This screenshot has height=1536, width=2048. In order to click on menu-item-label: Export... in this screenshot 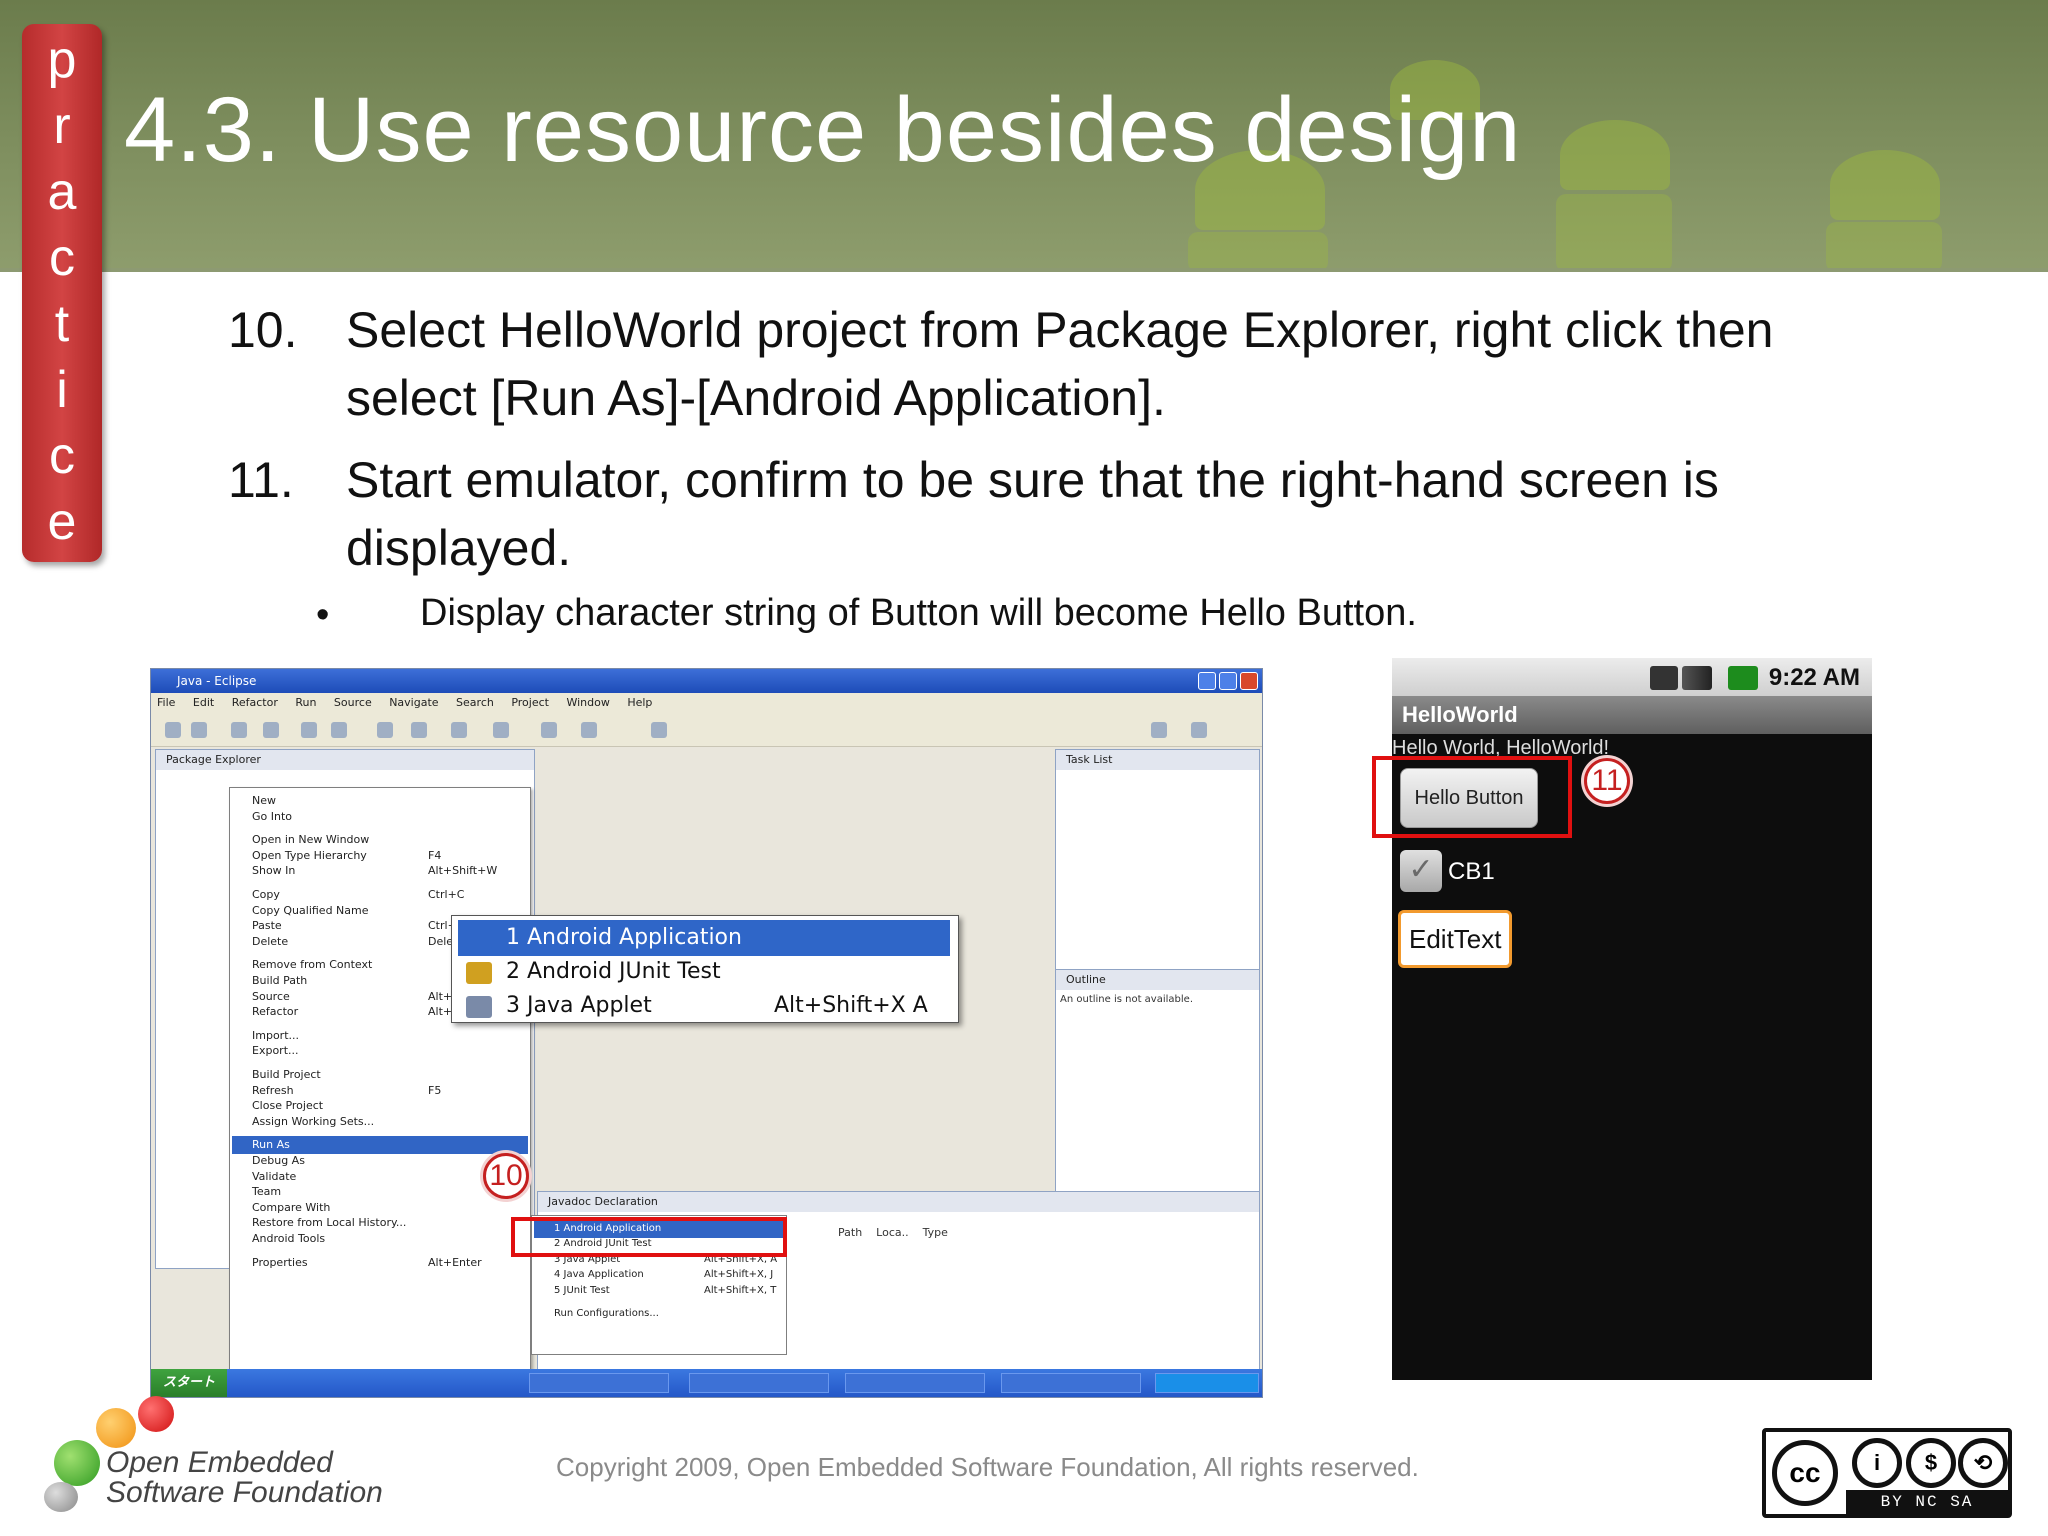, I will do `click(275, 1051)`.